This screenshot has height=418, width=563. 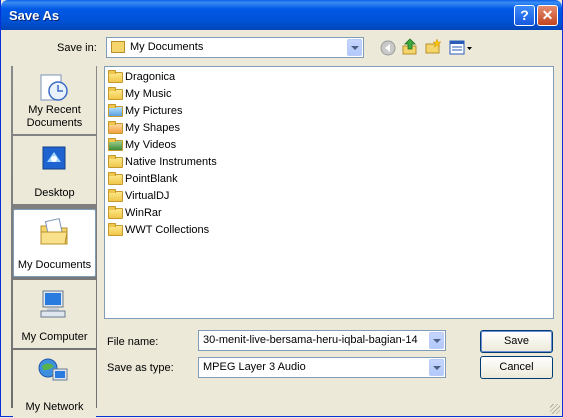 I want to click on videos-folder-icon, so click(x=115, y=144).